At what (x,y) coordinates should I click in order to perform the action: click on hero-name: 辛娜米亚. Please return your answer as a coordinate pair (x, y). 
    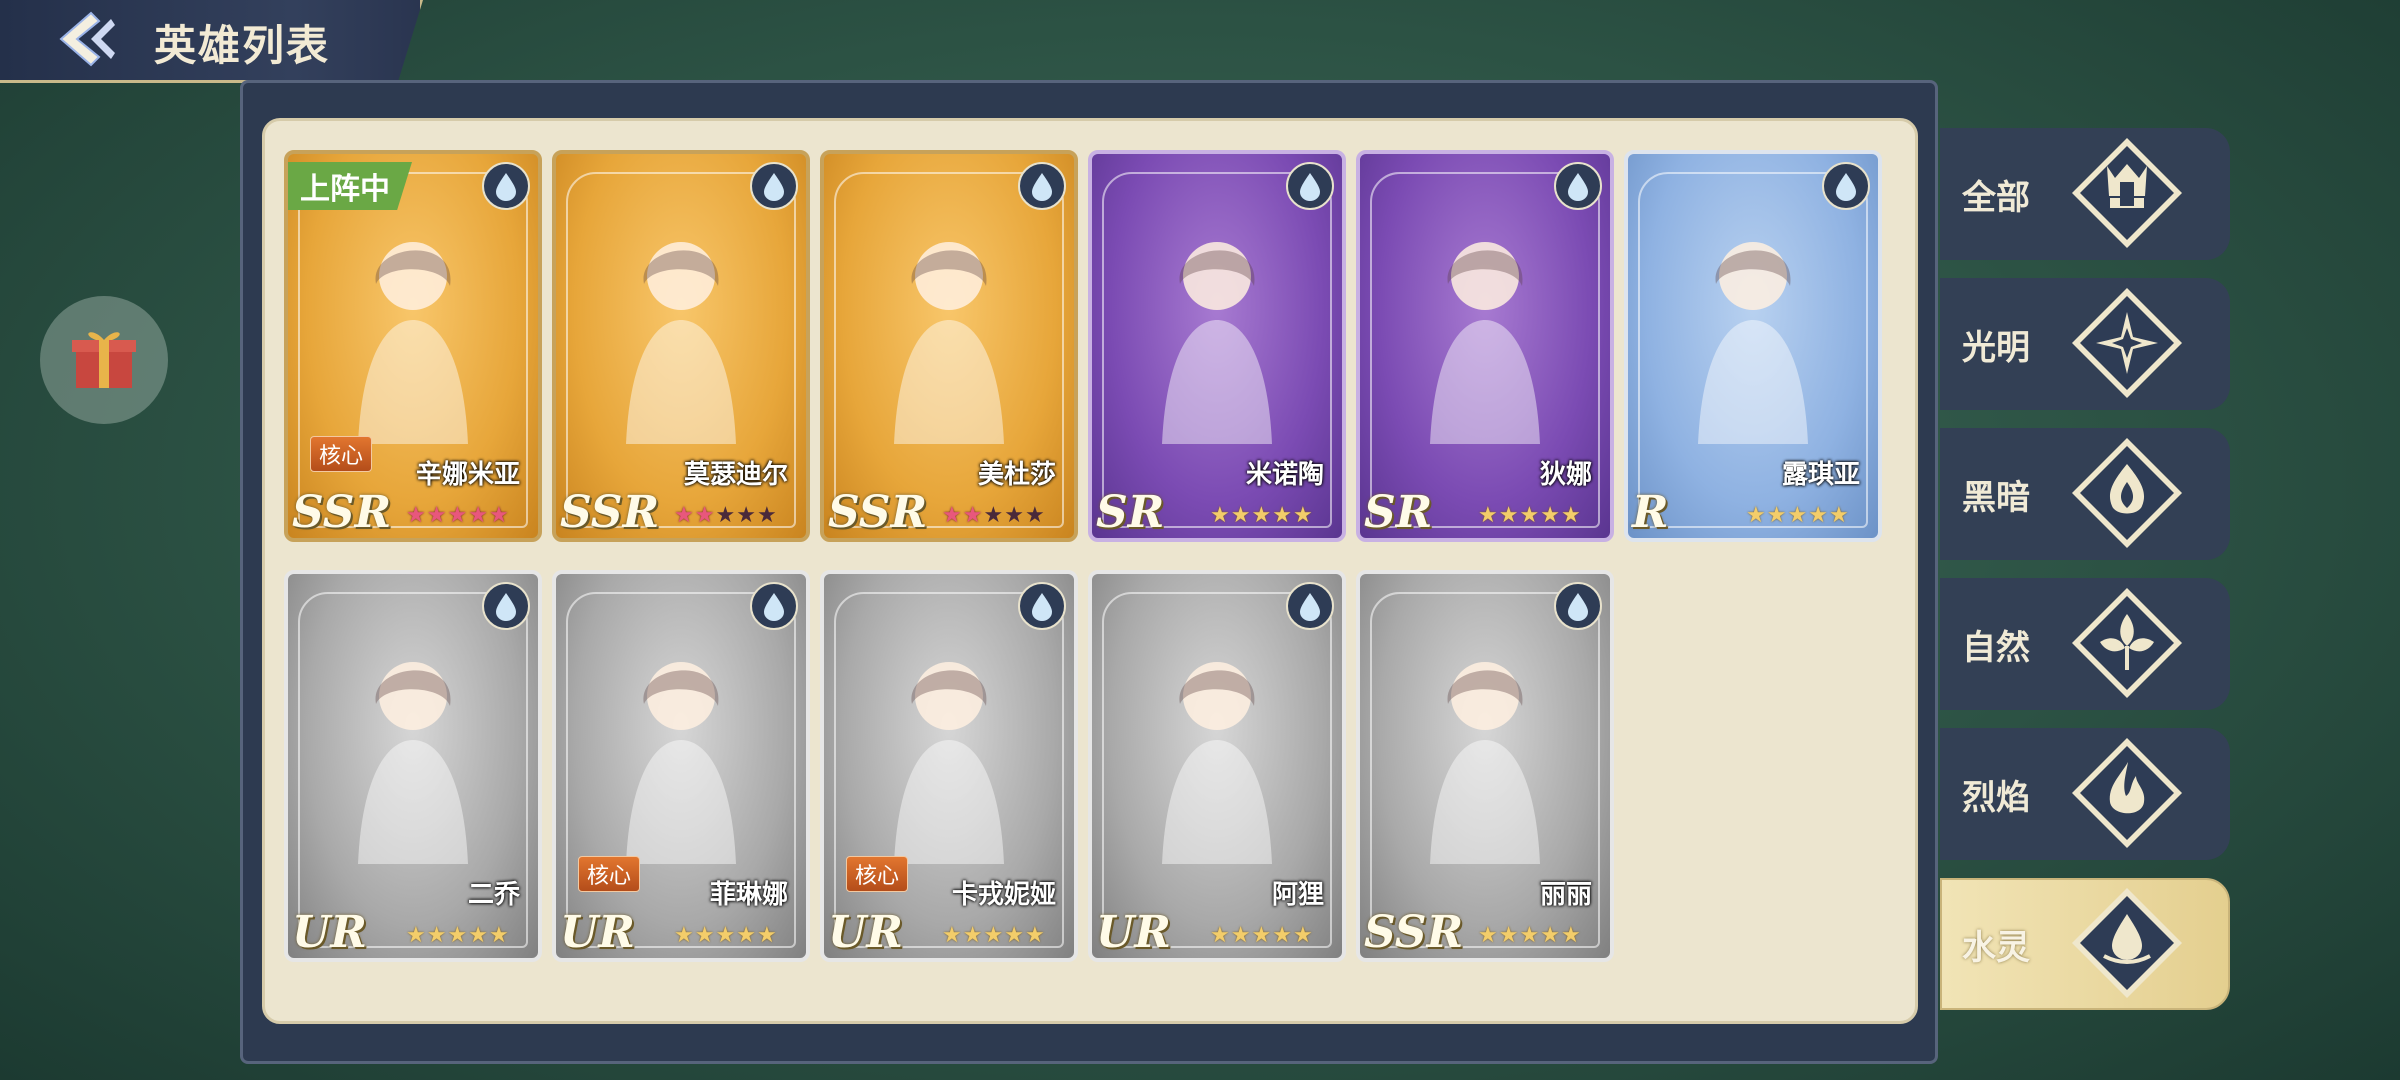
    Looking at the image, I should click on (467, 475).